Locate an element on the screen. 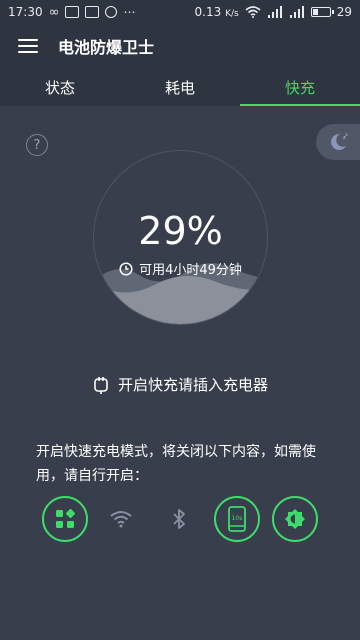 Image resolution: width=360 pixels, height=640 pixels. fast-charge-notice: 开启快速充电模式，将关闭以下内容，如需使用，请自行开启： is located at coordinates (176, 464).